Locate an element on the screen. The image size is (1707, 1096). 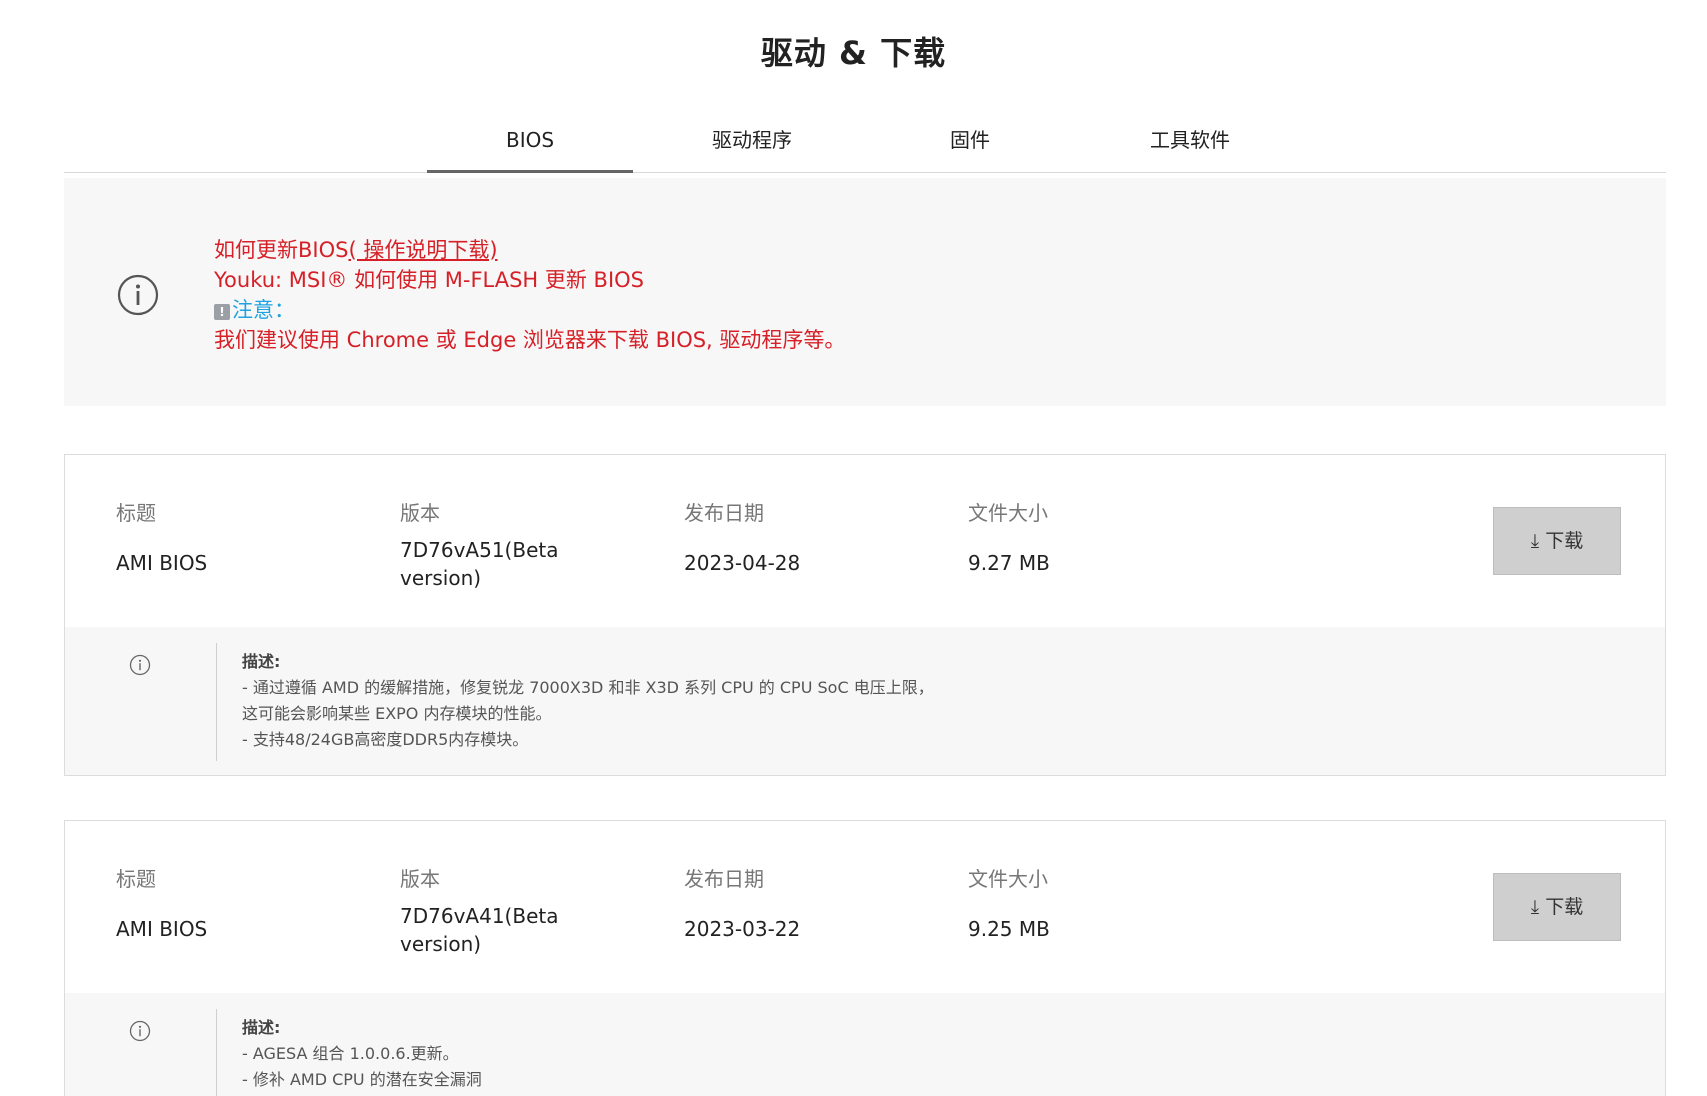
page-title: 驱动 & 下载 is located at coordinates (853, 53).